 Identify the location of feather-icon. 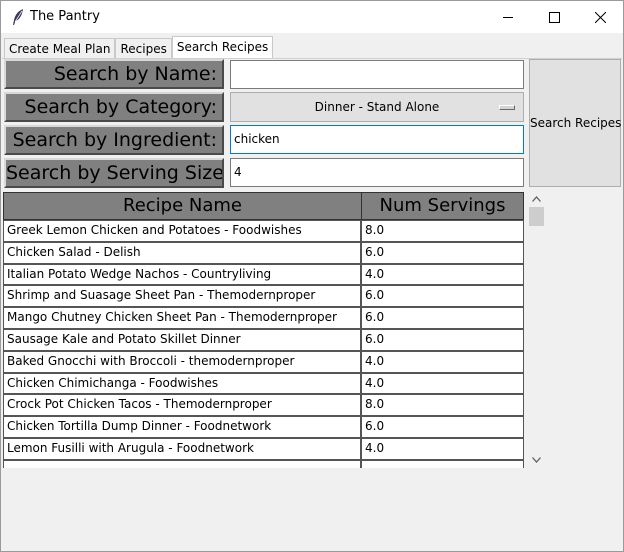
(18, 17).